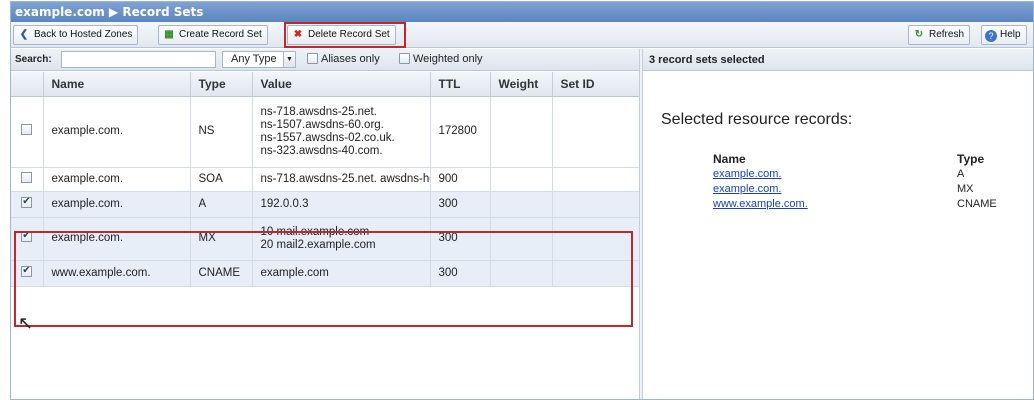 The image size is (1034, 400). What do you see at coordinates (868, 189) in the screenshot?
I see `list-item: example.com. MX` at bounding box center [868, 189].